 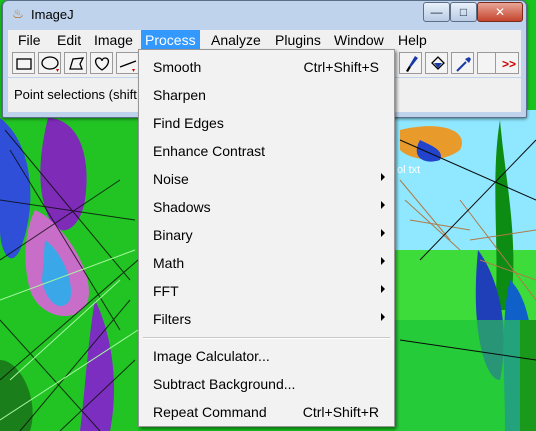 I want to click on menu-image: Image, so click(x=113, y=40).